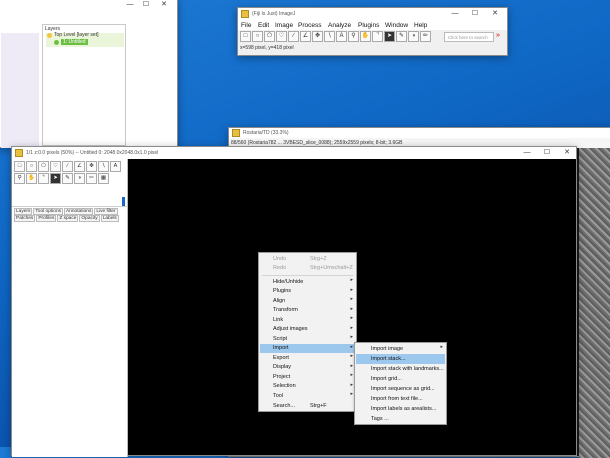 This screenshot has height=458, width=610. What do you see at coordinates (68, 218) in the screenshot?
I see `tab-z-space: Z space` at bounding box center [68, 218].